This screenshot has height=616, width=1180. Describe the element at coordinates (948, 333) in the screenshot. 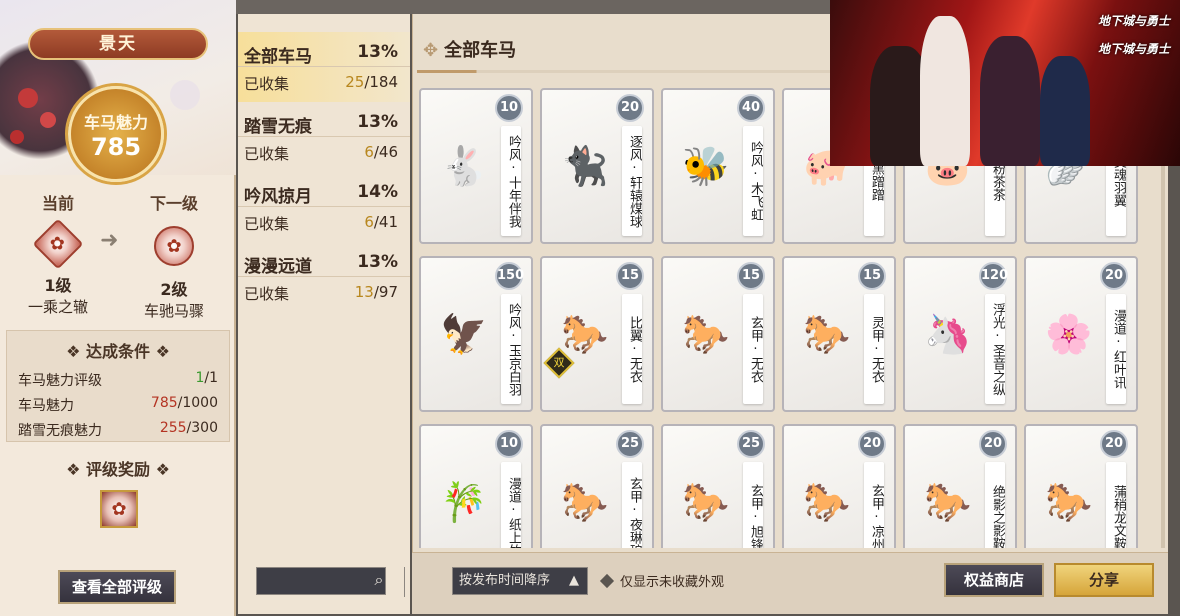

I see `mount-image: 🦄` at that location.